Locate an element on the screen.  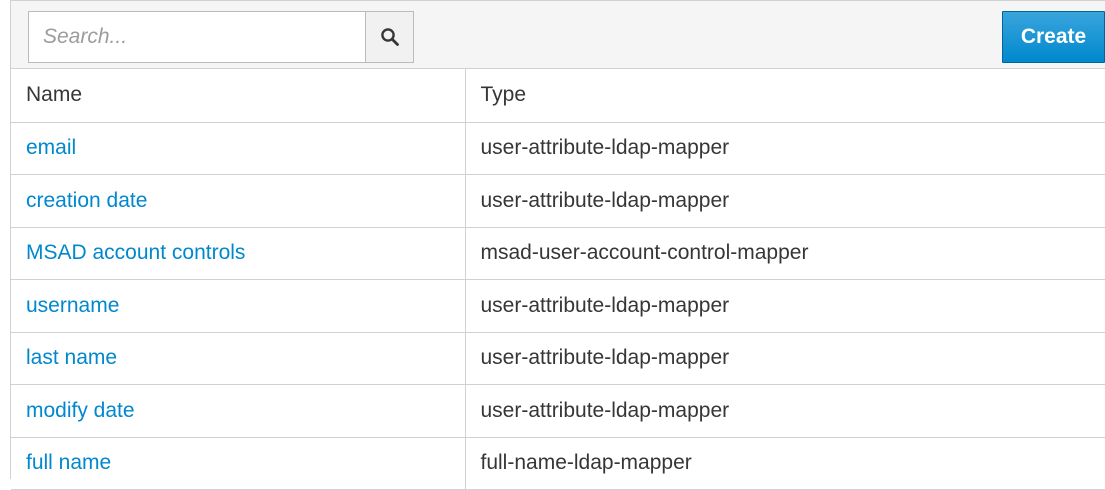
table-row: username user-attribute-ldap-mapper is located at coordinates (558, 306).